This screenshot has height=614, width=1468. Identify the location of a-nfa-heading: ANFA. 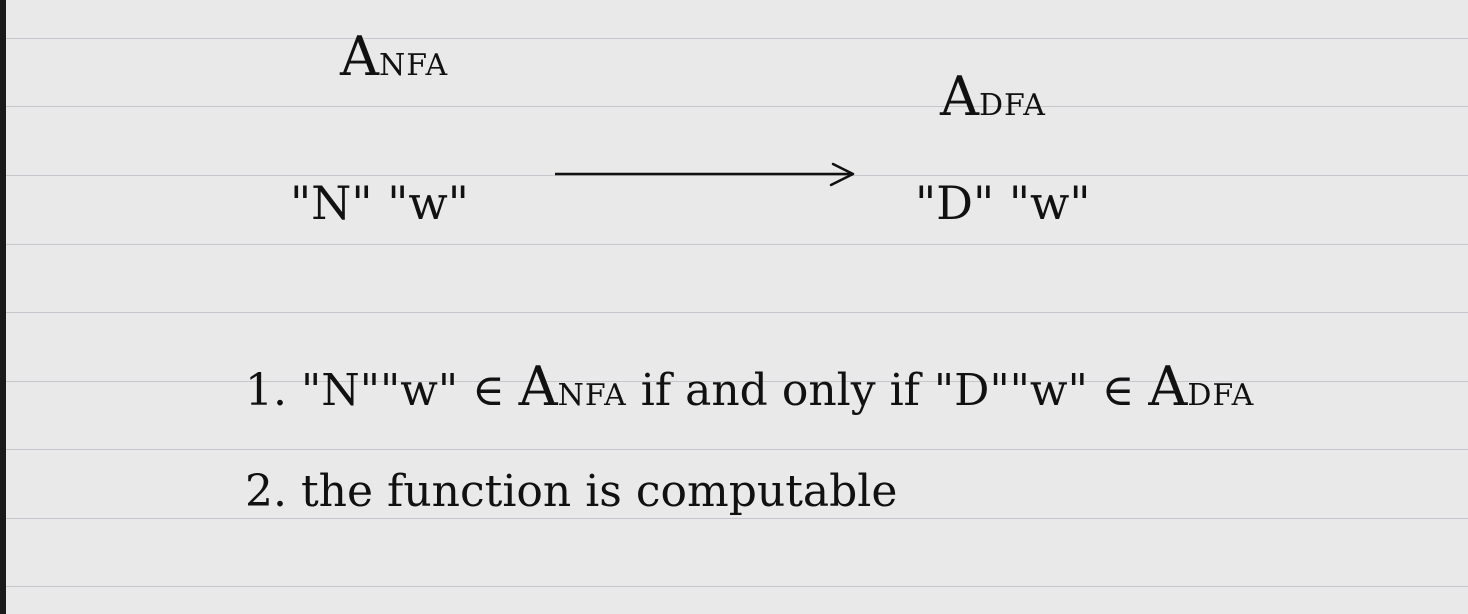
(394, 57).